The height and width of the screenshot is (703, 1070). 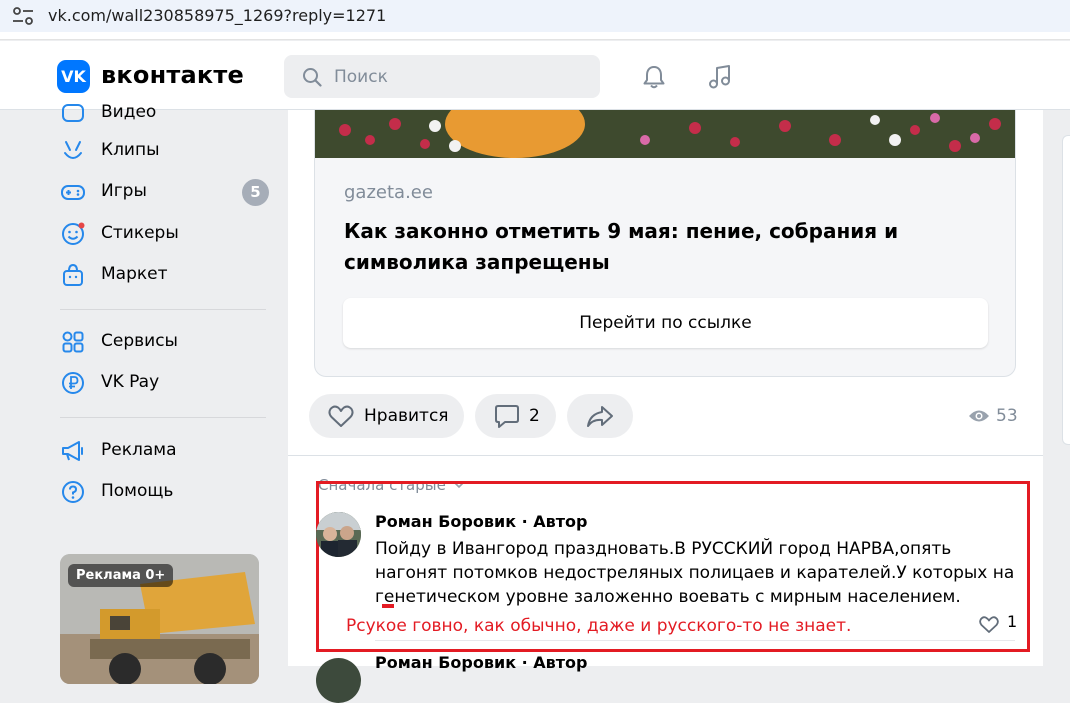 What do you see at coordinates (665, 323) in the screenshot?
I see `open-link-button: Перейти по ссылке` at bounding box center [665, 323].